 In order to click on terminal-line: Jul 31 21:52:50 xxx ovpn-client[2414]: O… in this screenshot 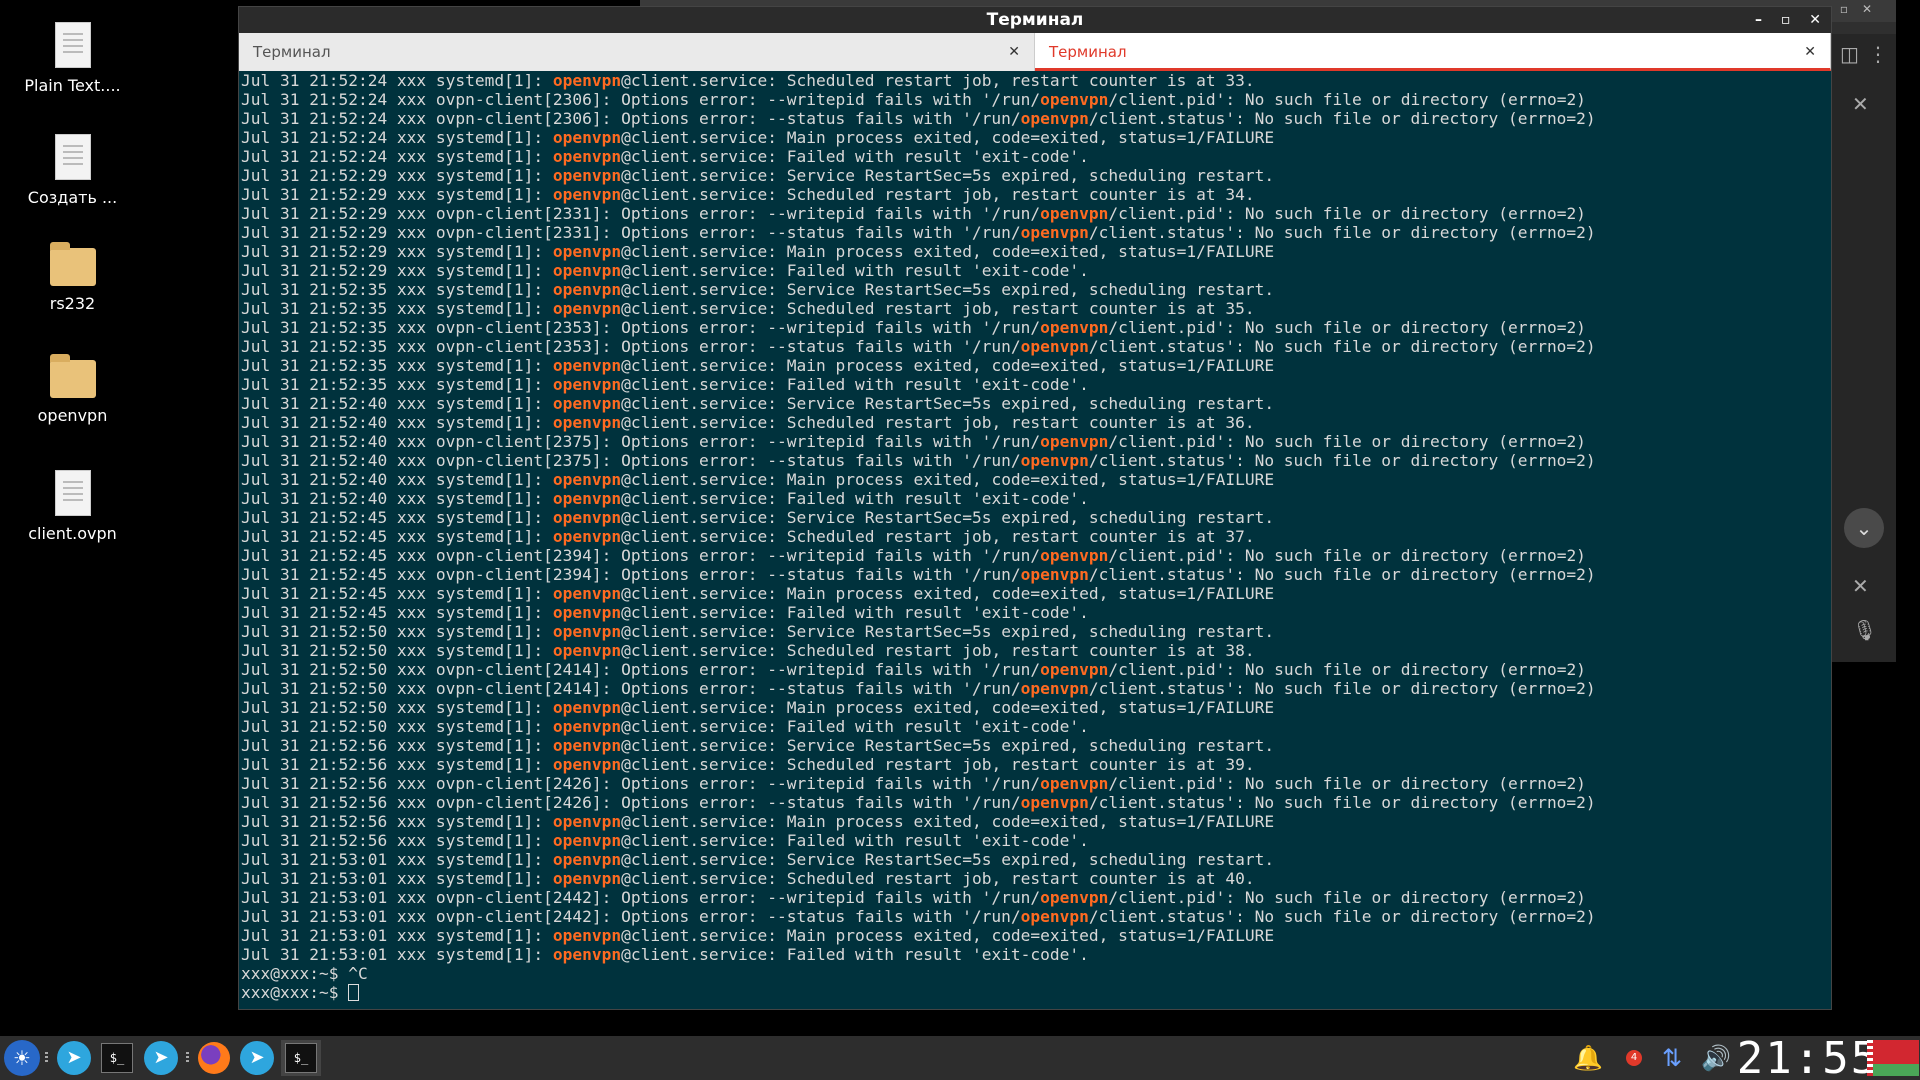, I will do `click(918, 688)`.